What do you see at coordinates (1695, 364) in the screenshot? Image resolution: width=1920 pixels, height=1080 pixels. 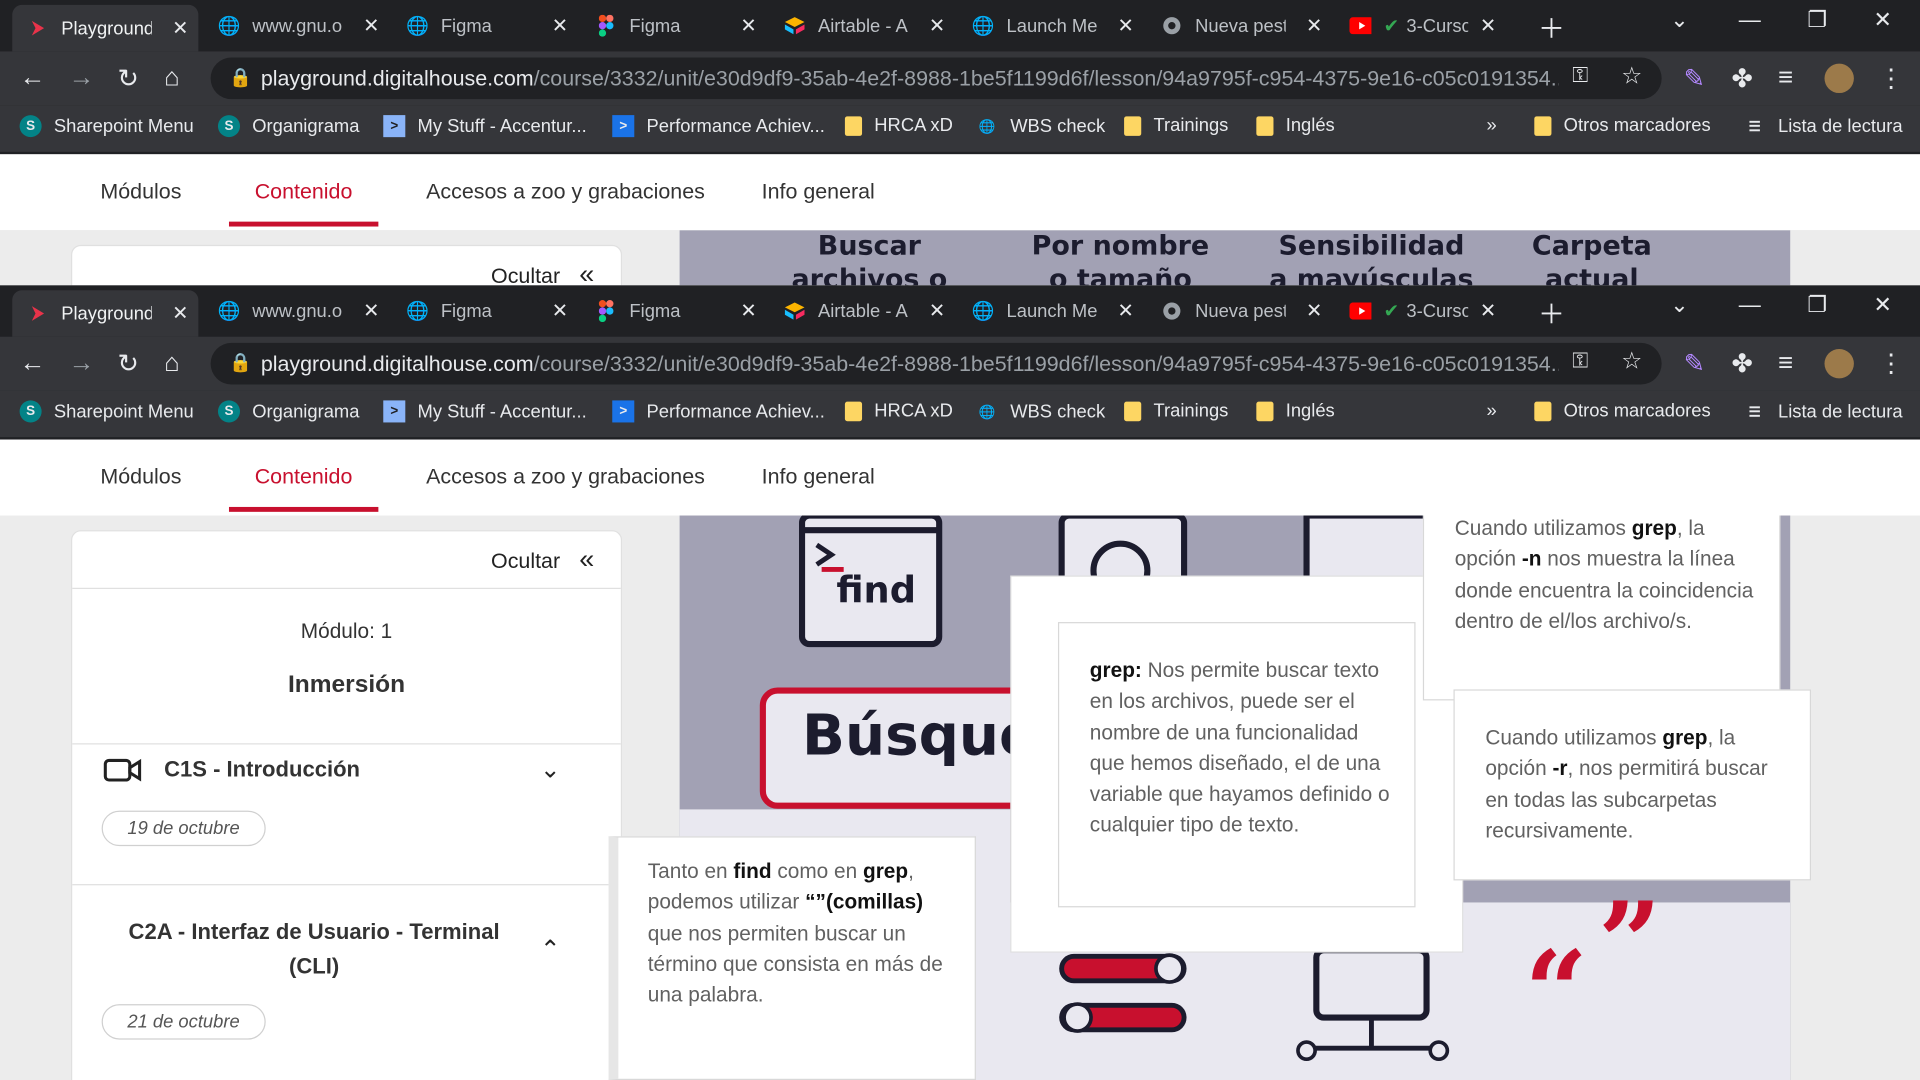 I see `extension-feather-icon: ✎` at bounding box center [1695, 364].